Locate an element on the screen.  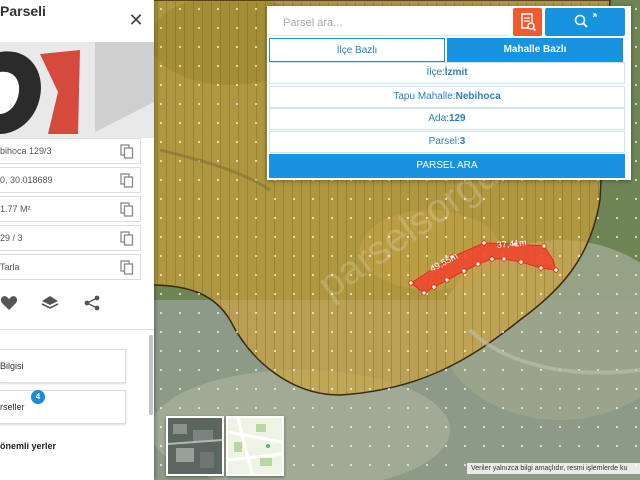
satellite-basemap-thumbnail is located at coordinates (195, 446).